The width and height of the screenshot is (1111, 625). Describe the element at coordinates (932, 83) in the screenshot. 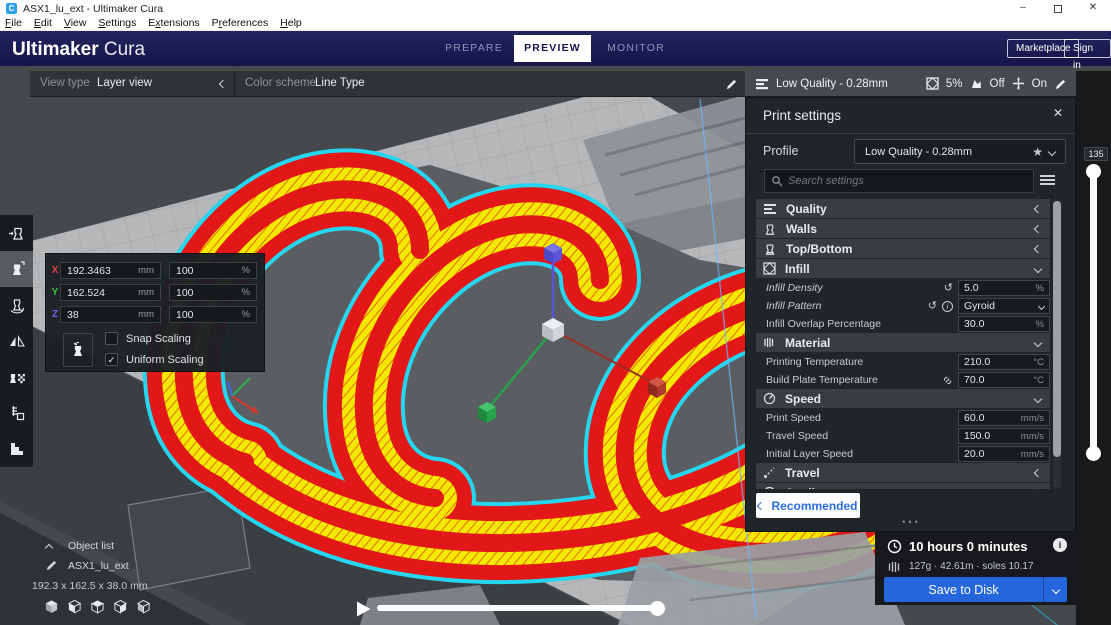

I see `infill-icon` at that location.